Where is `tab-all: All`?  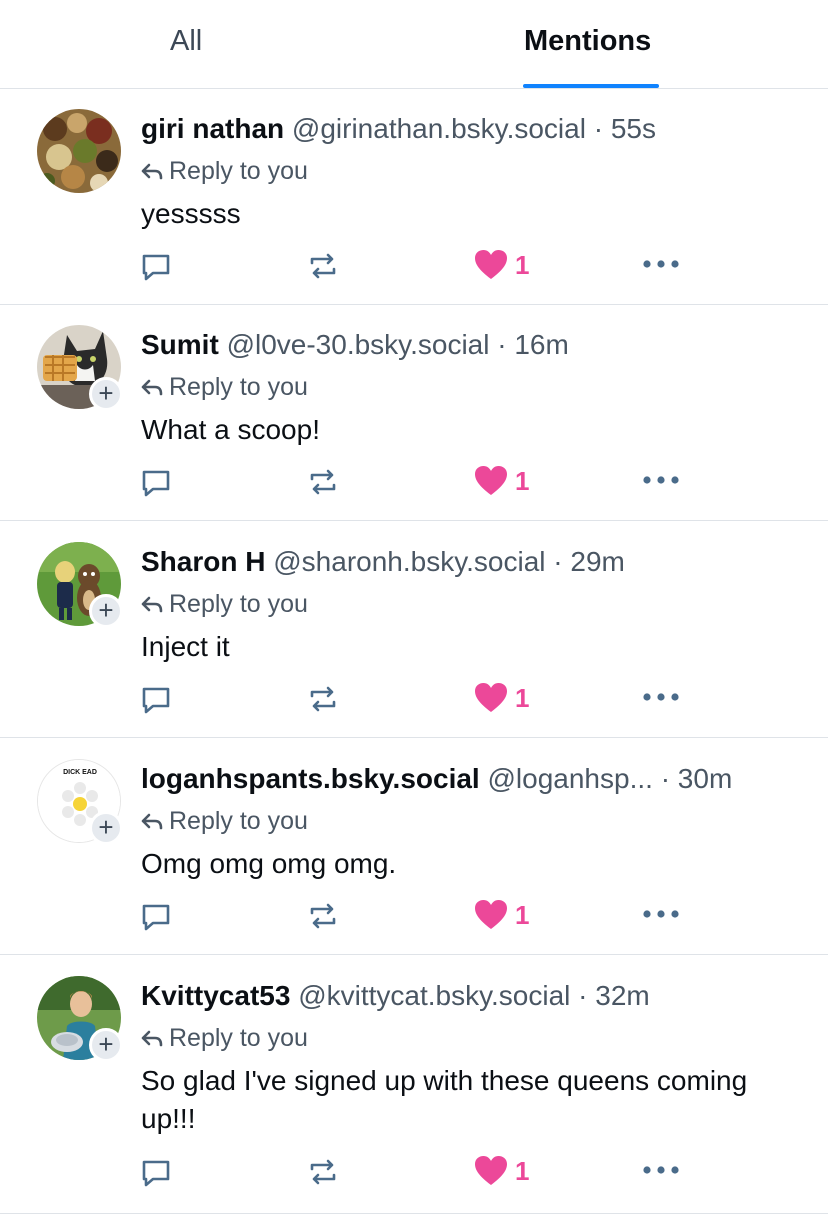 tab-all: All is located at coordinates (186, 41).